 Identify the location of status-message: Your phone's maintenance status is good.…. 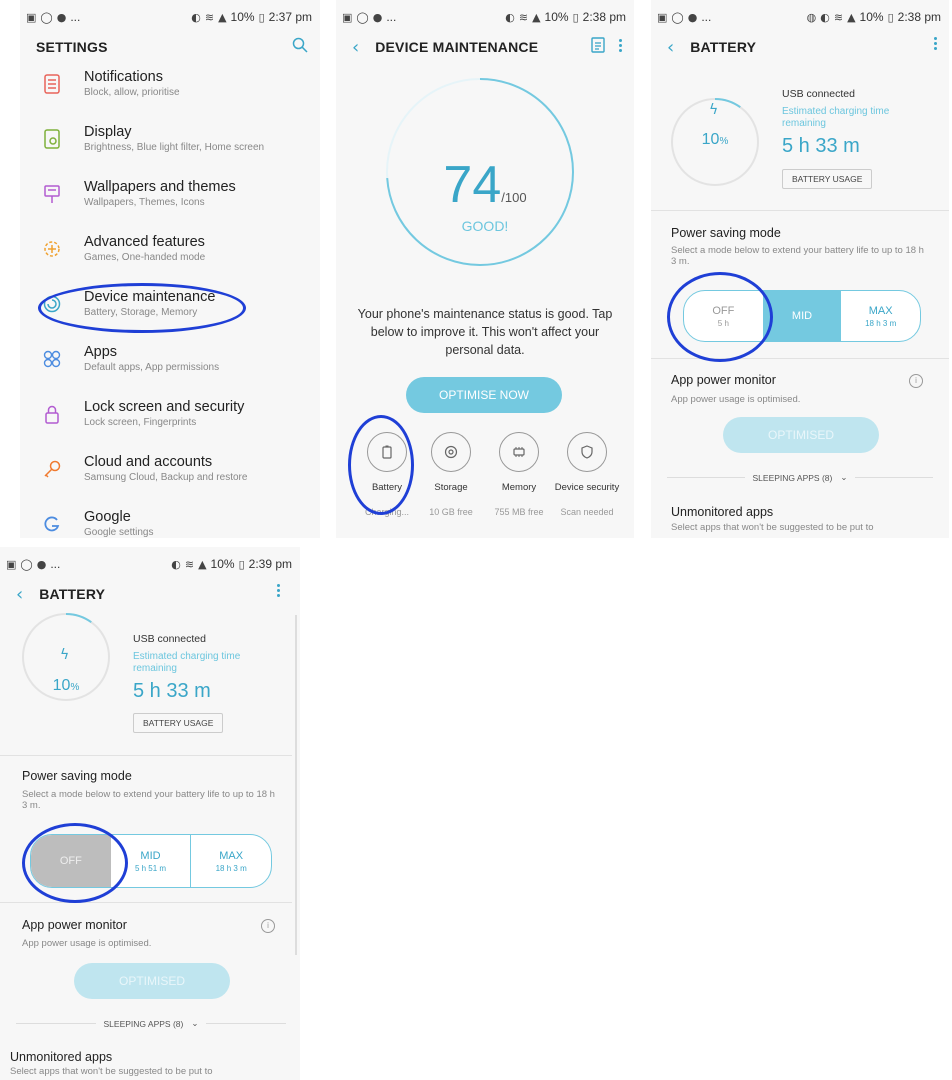
(485, 332).